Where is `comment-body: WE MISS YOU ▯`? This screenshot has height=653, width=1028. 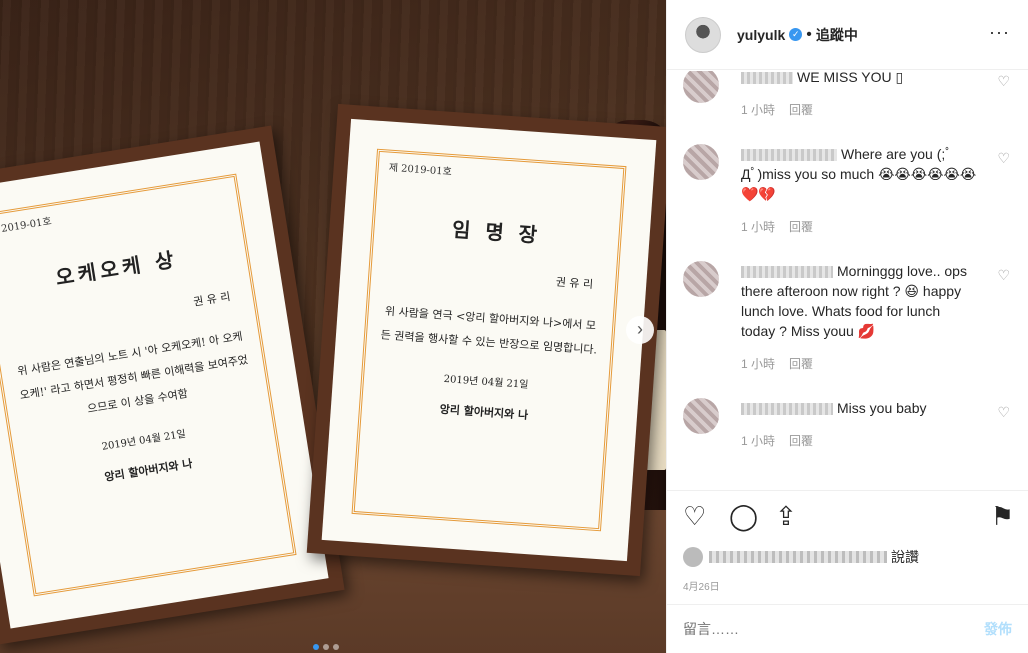 comment-body: WE MISS YOU ▯ is located at coordinates (850, 78).